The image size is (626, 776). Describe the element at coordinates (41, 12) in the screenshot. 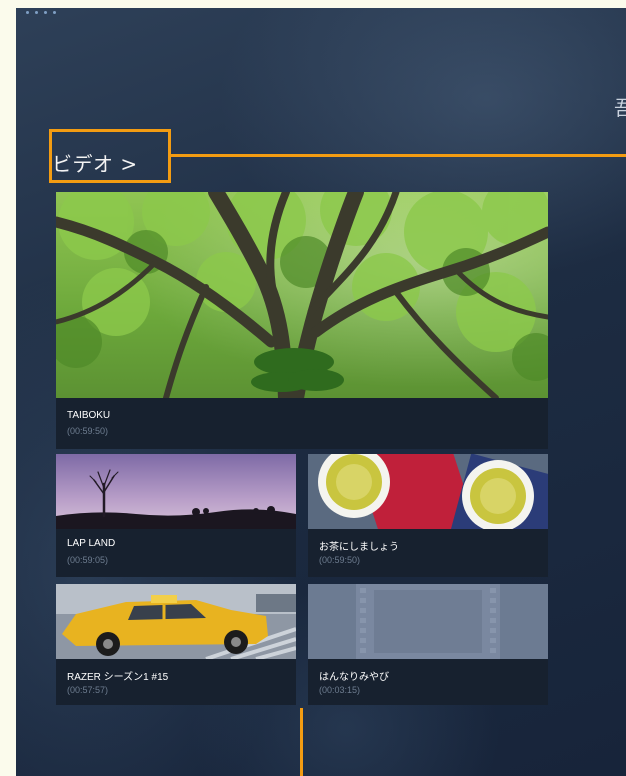

I see `loading-dots` at that location.